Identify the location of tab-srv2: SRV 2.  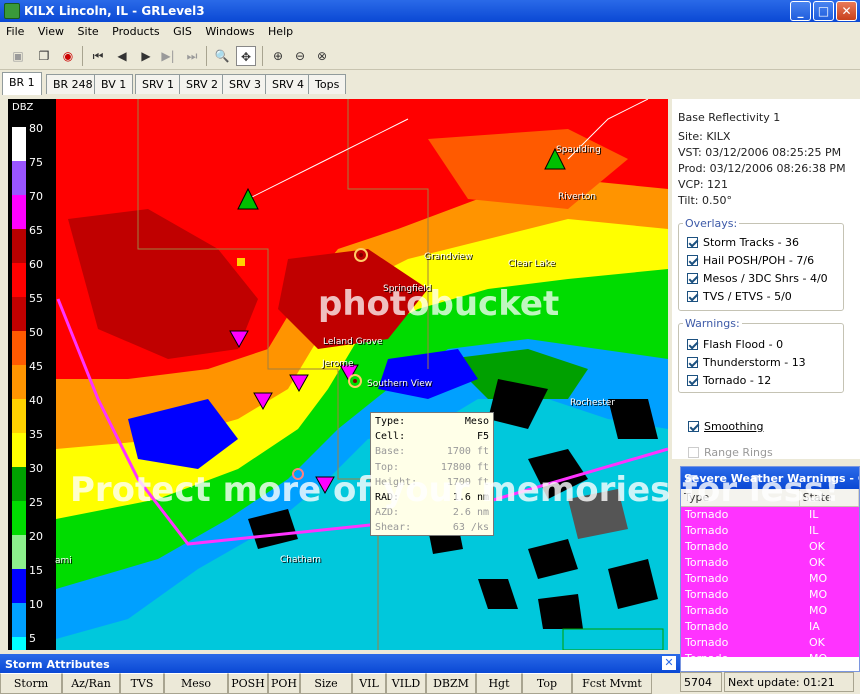
(202, 84).